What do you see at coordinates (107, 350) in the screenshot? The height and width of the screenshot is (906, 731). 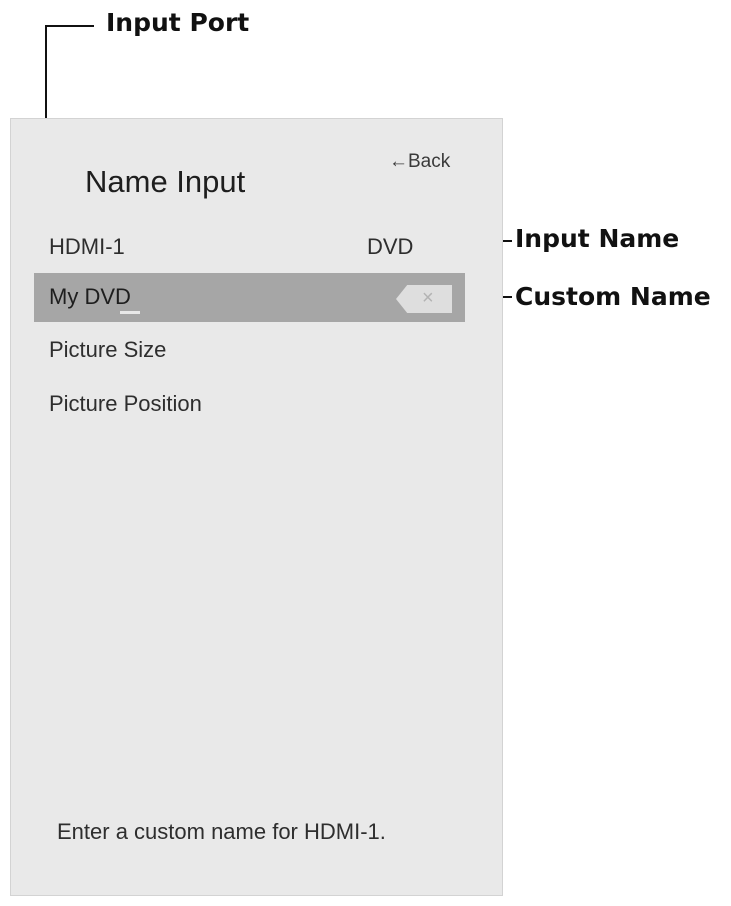 I see `menu-item-picture-size: Picture Size` at bounding box center [107, 350].